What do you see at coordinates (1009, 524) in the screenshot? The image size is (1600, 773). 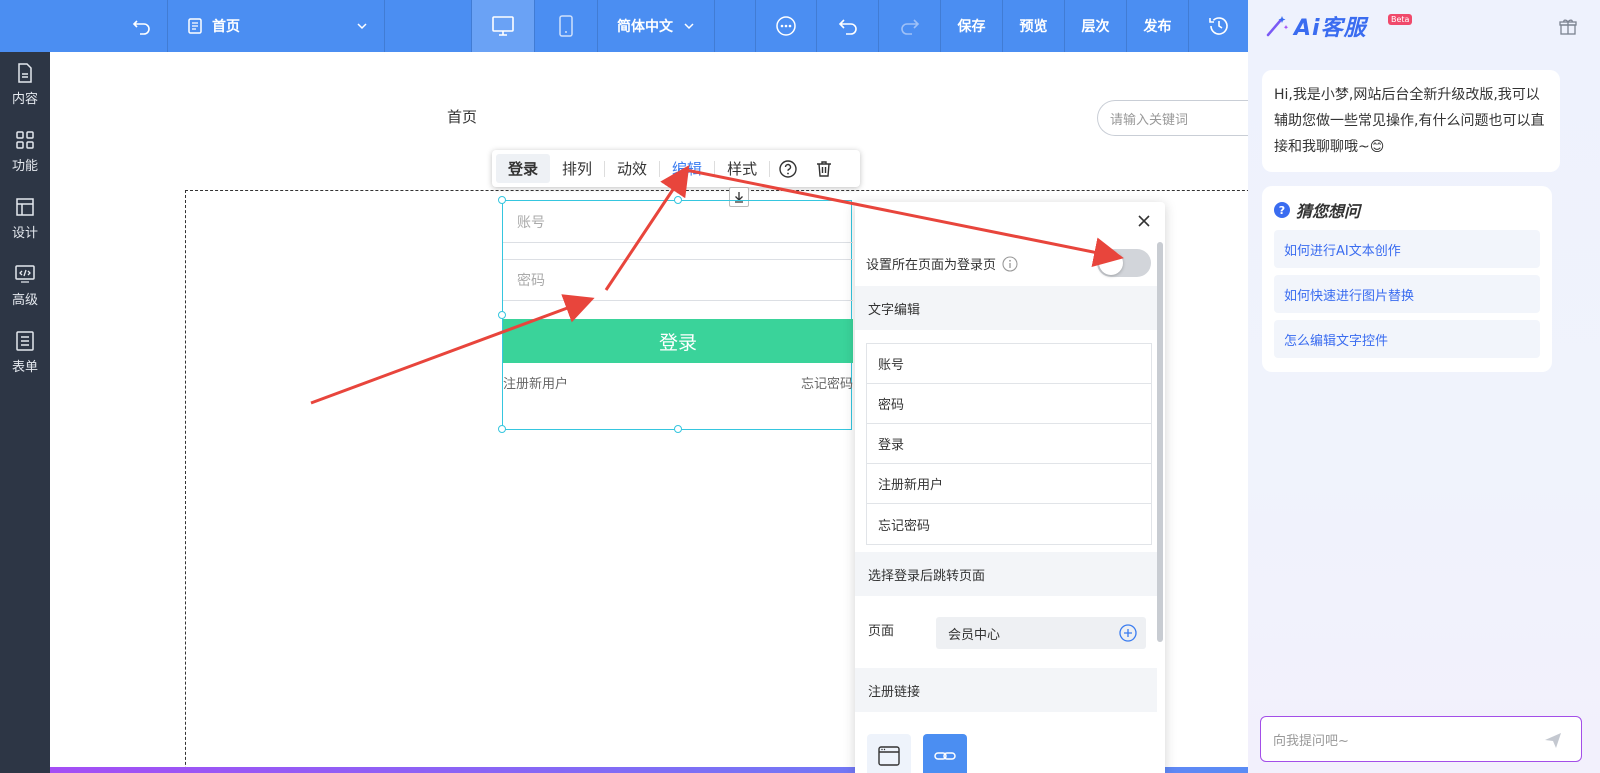 I see `text-edit-item: 忘记密码` at bounding box center [1009, 524].